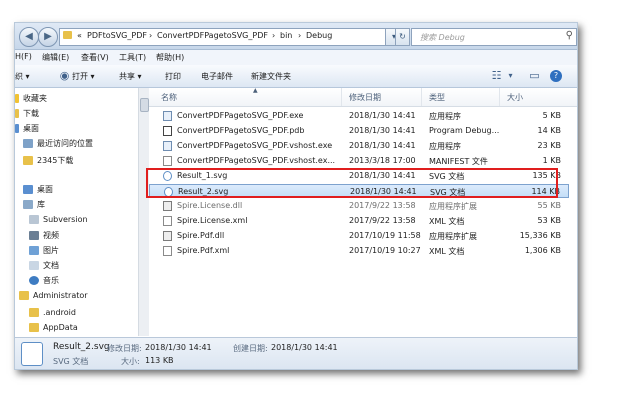 This screenshot has height=403, width=617. What do you see at coordinates (48, 161) in the screenshot?
I see `nav-2345-downloads: 2345下载` at bounding box center [48, 161].